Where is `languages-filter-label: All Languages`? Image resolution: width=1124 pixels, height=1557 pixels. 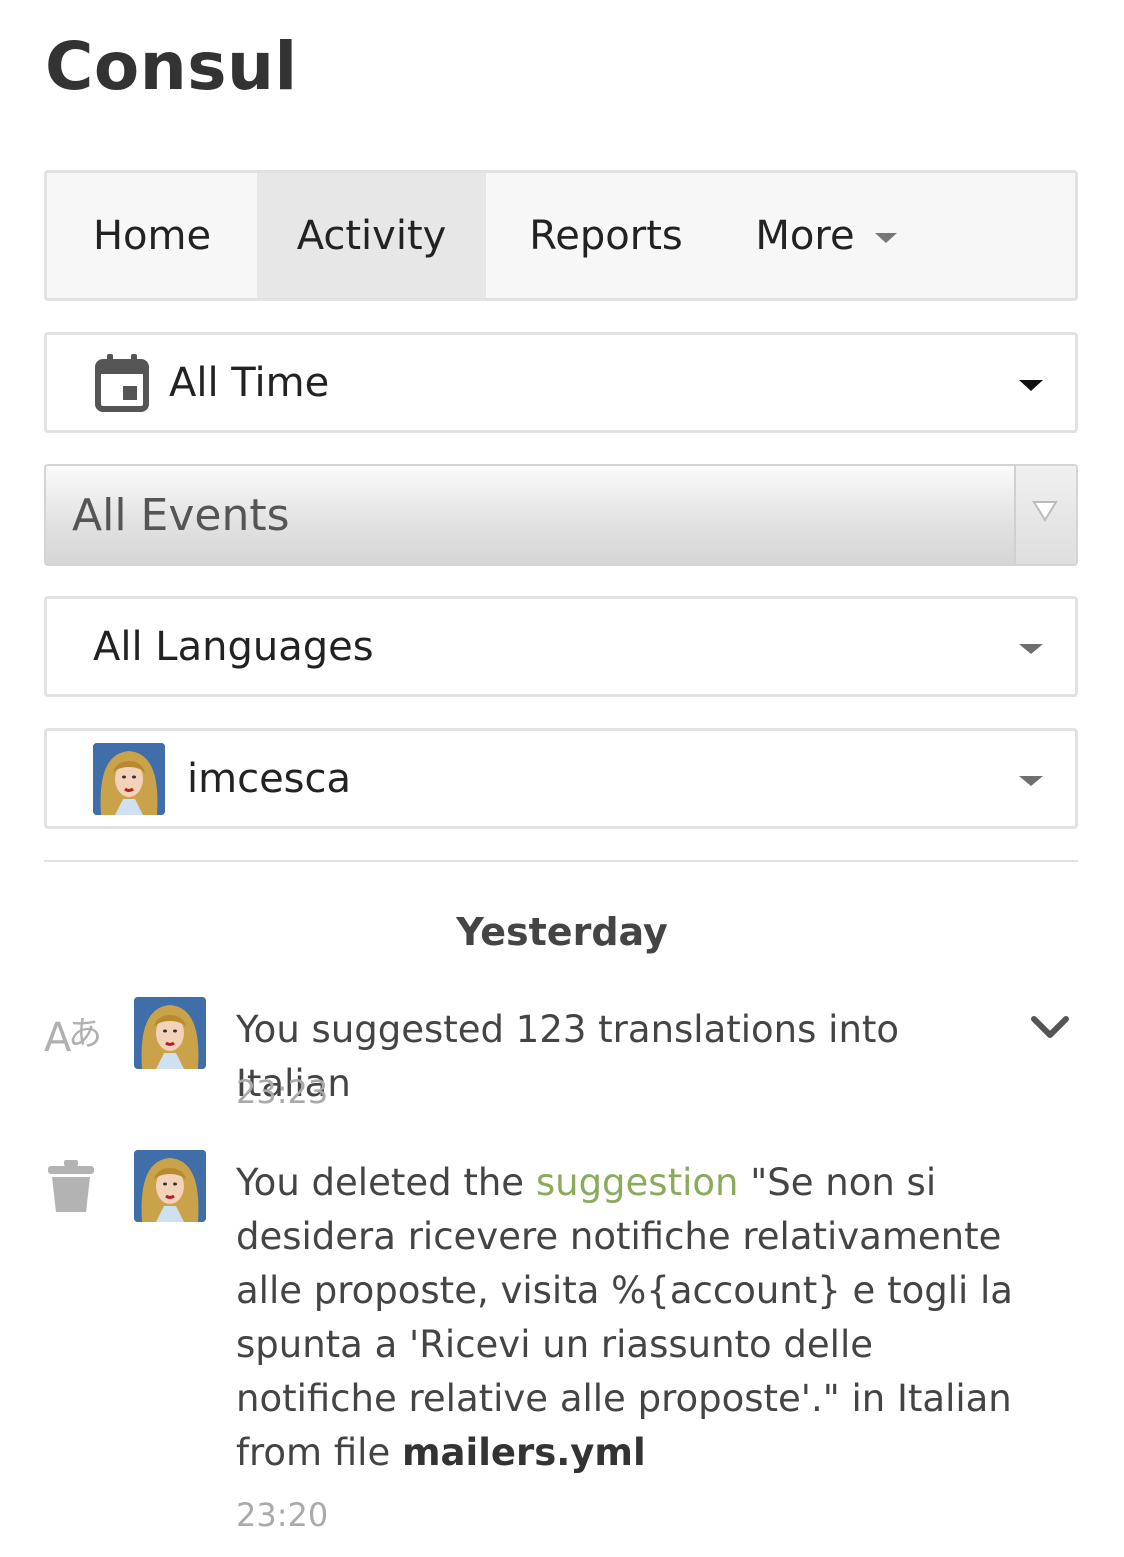
languages-filter-label: All Languages is located at coordinates (233, 646).